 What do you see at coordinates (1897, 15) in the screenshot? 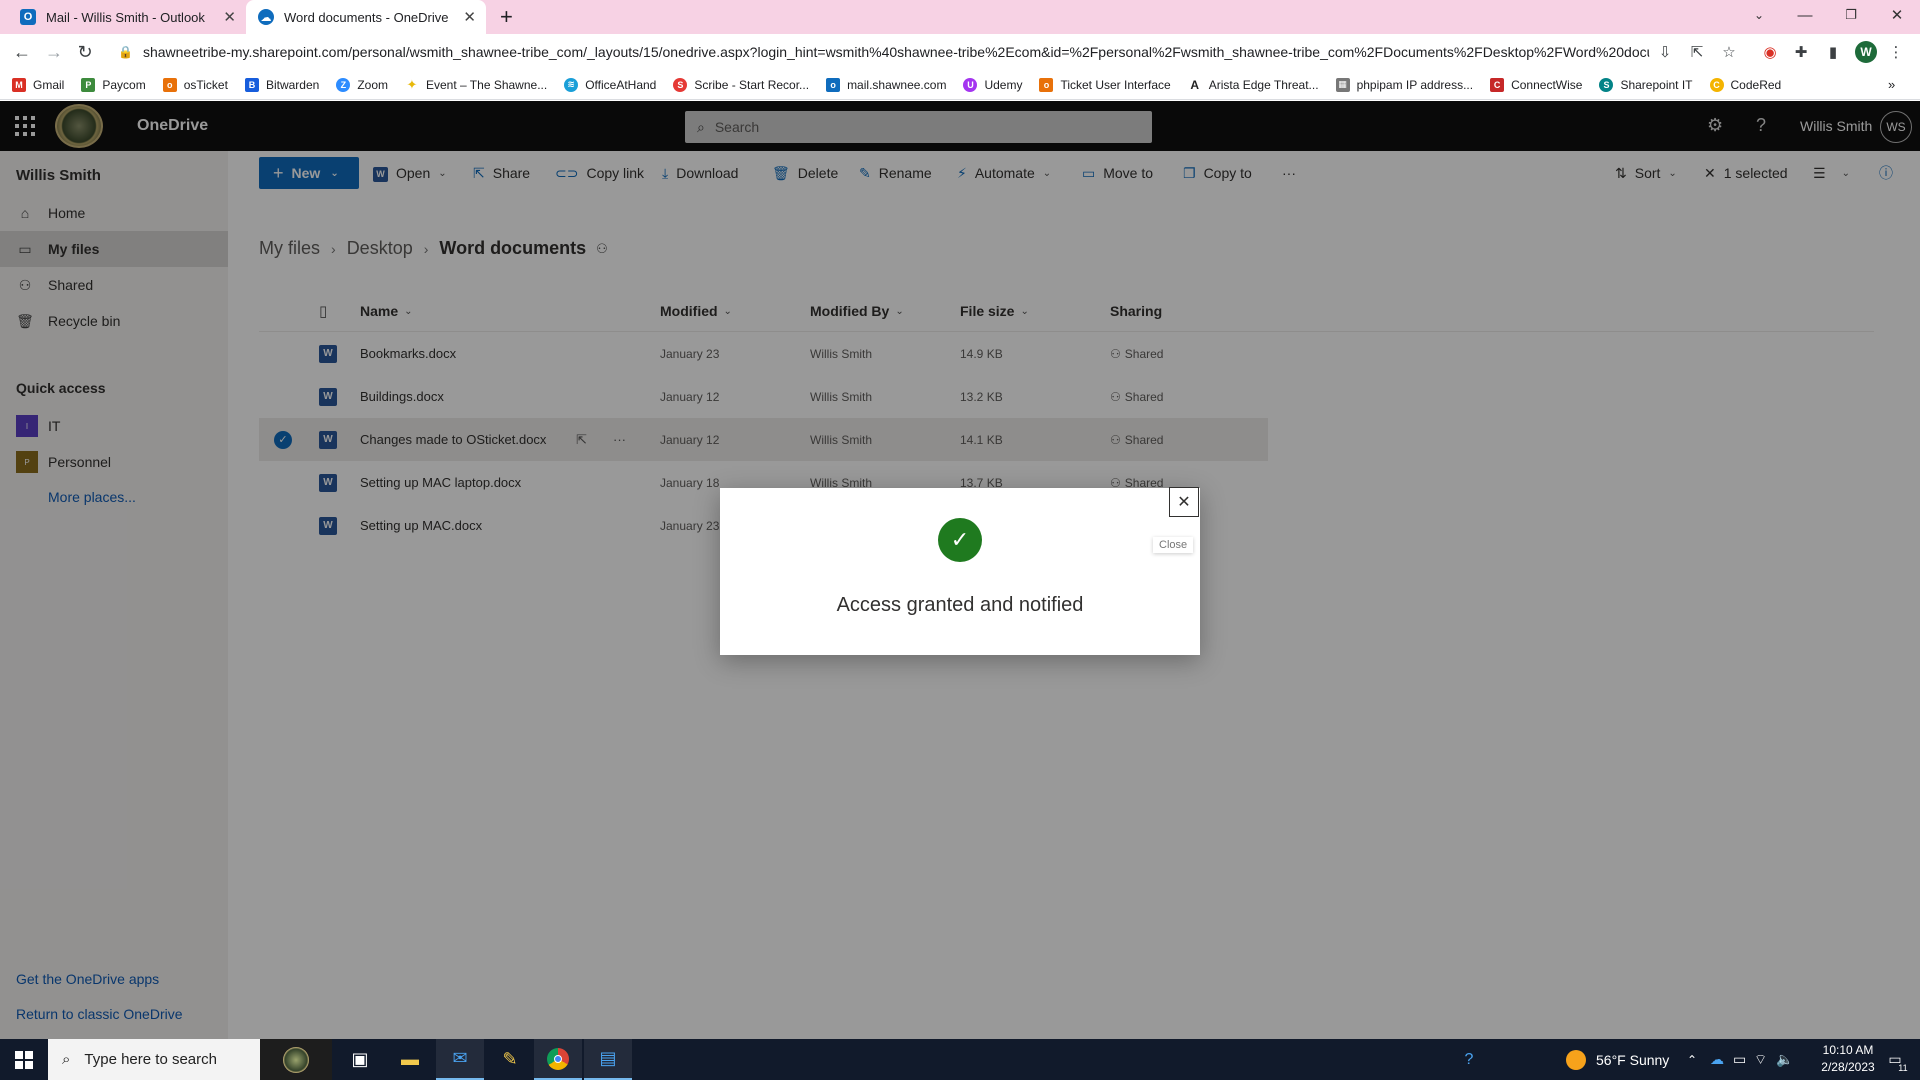
I see `close-window-button: ✕` at bounding box center [1897, 15].